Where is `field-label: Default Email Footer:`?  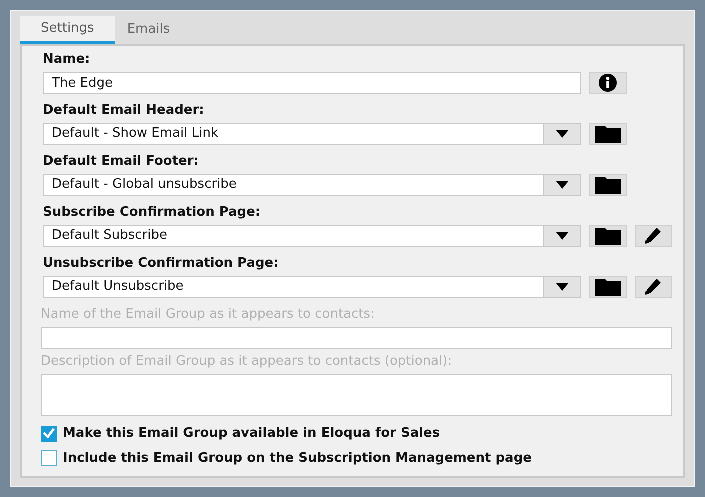
field-label: Default Email Footer: is located at coordinates (121, 162).